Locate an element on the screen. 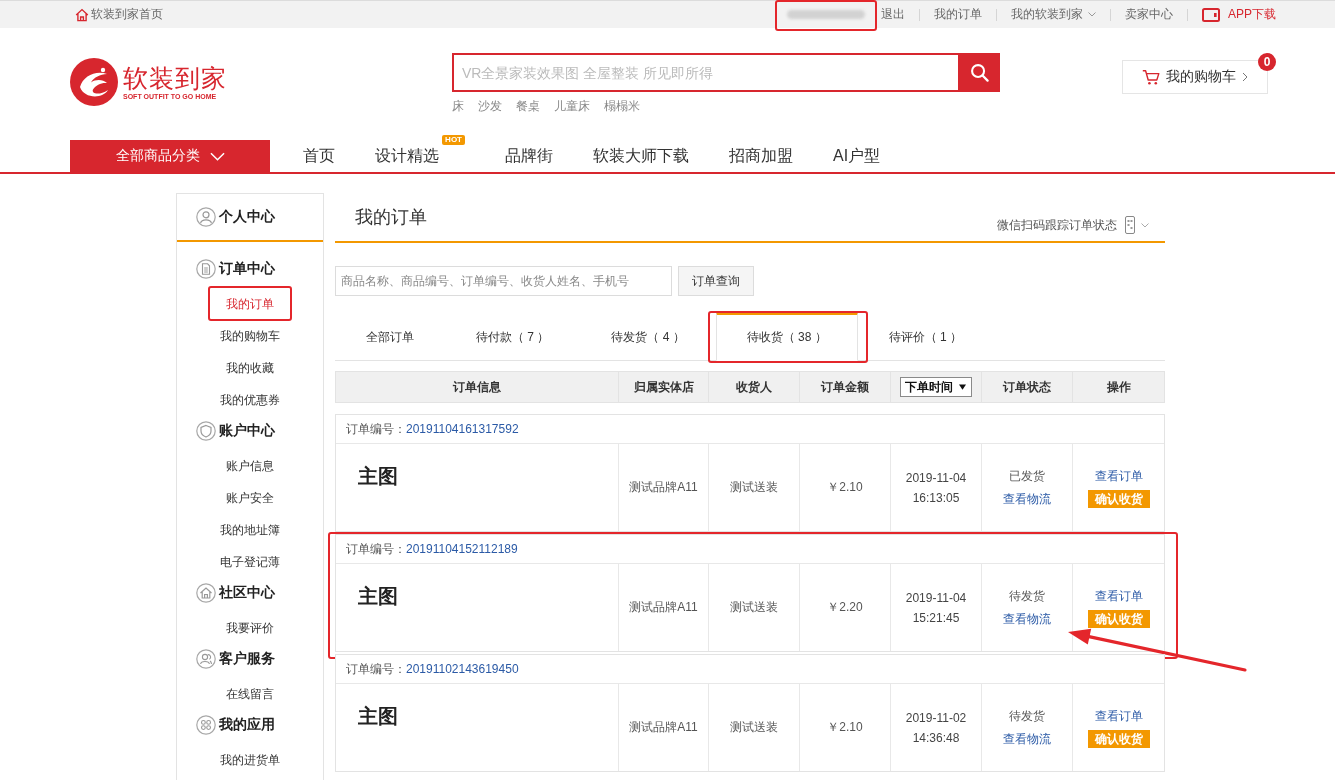 This screenshot has height=780, width=1335. order-number-link: 20191104152112189 is located at coordinates (462, 549).